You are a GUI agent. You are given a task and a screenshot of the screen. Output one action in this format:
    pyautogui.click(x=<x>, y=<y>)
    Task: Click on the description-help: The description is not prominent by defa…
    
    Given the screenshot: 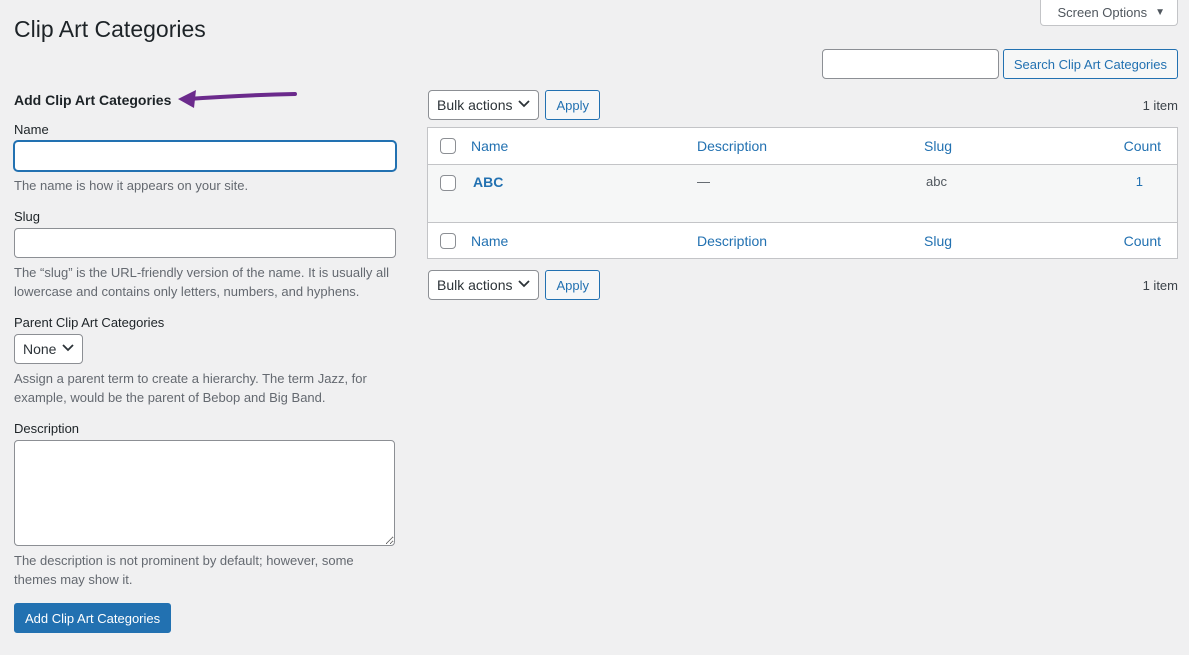 What is the action you would take?
    pyautogui.click(x=184, y=570)
    